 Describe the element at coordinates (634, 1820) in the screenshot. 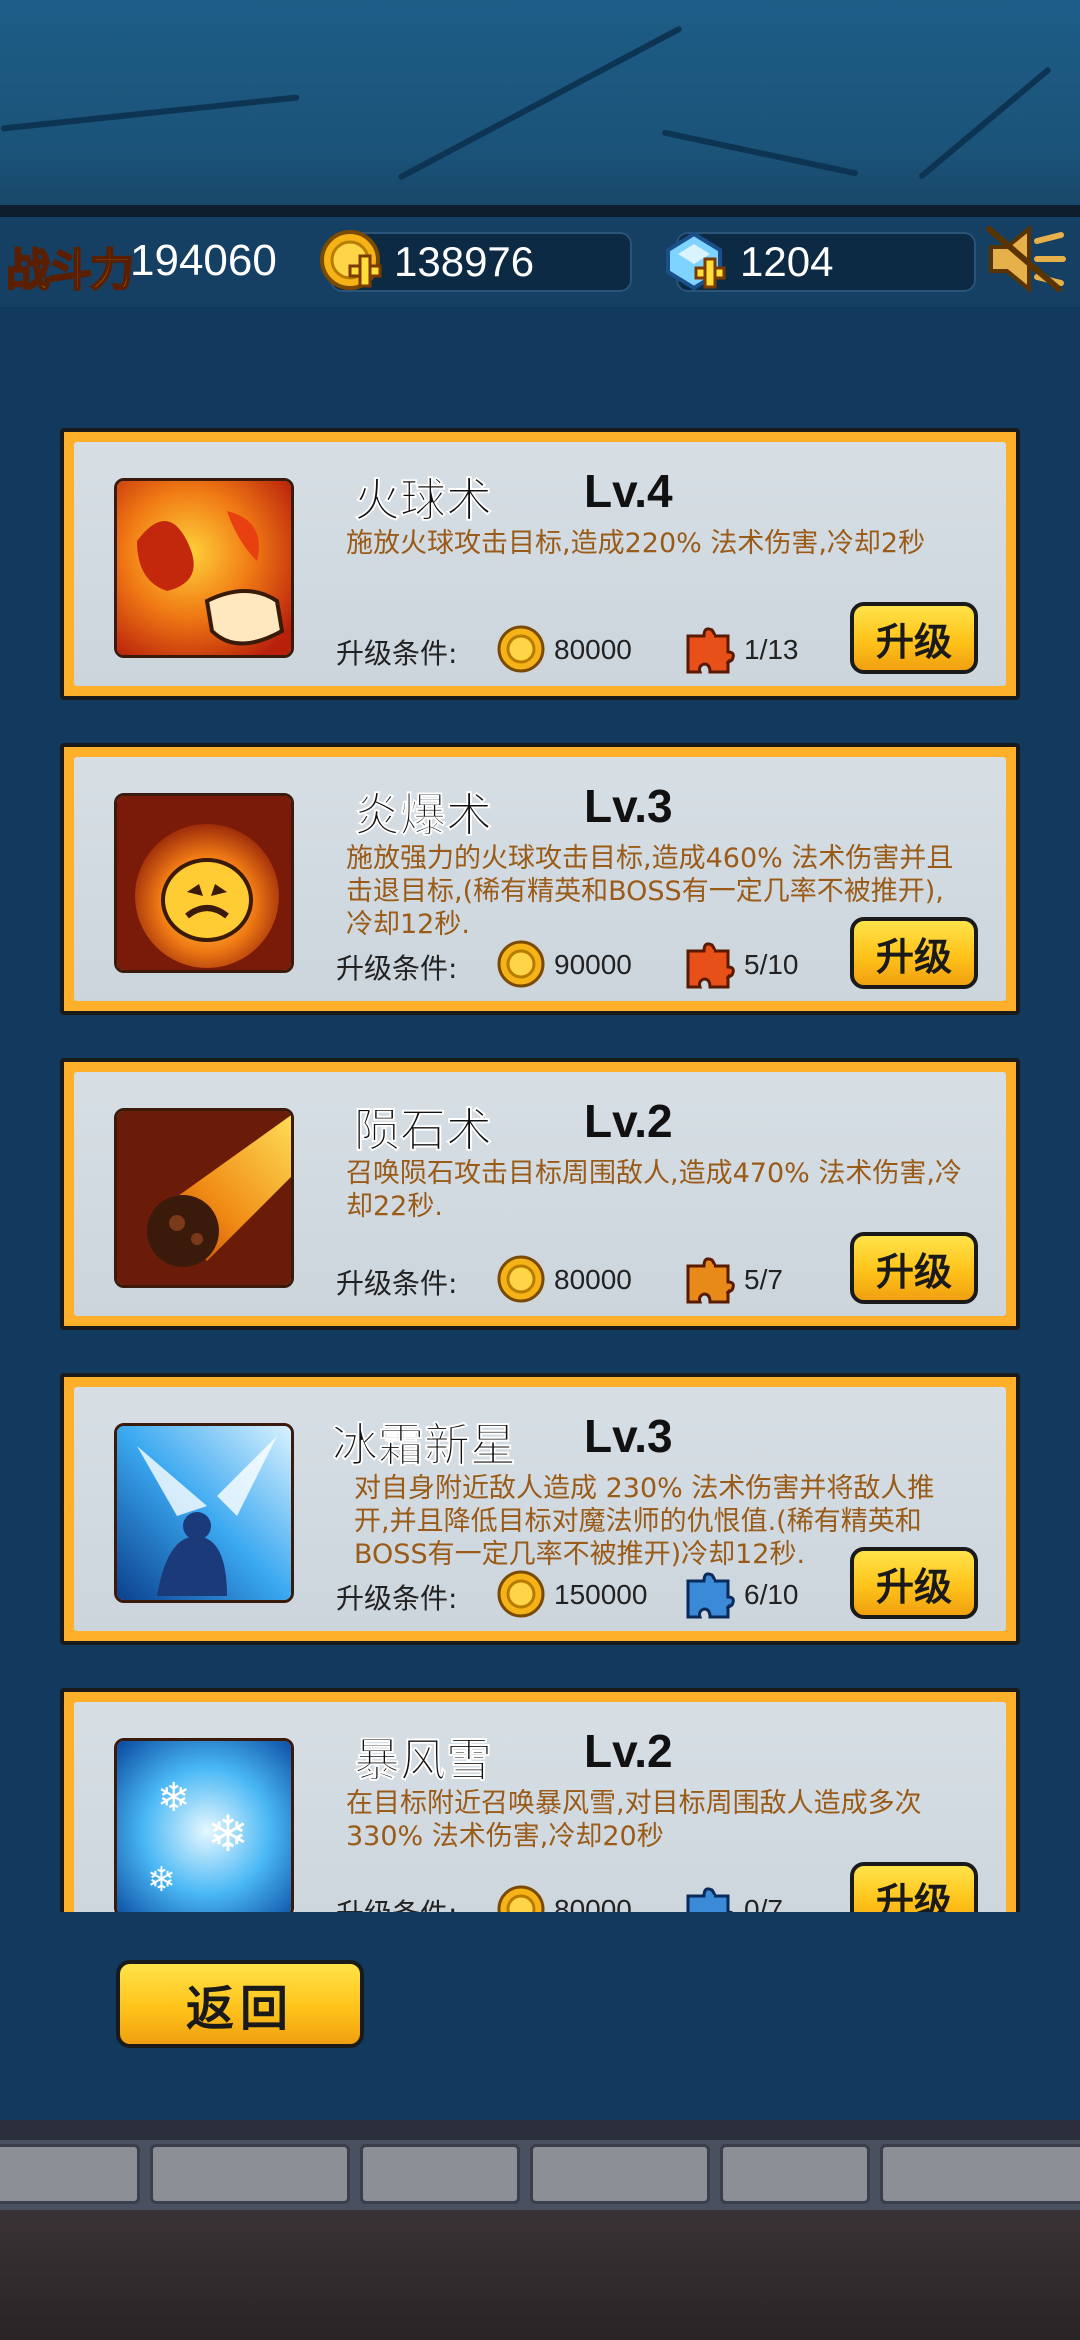

I see `skill-description: 在目标附近召唤暴风雪,对目标周围敌人造成多次 330% 法术伤害,冷却20秒` at that location.